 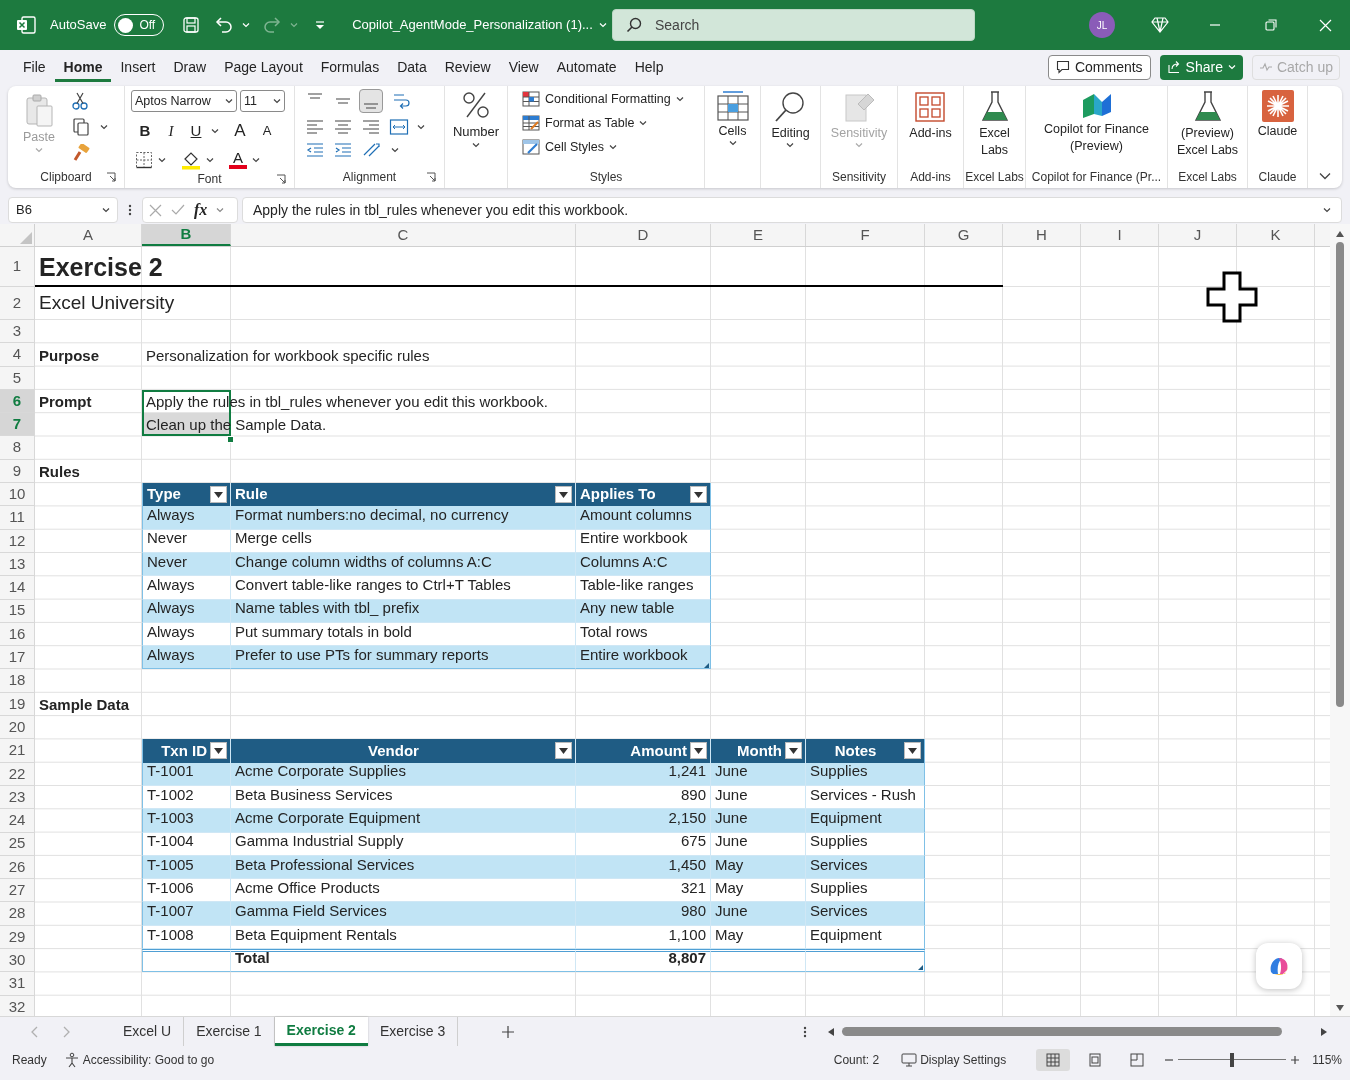 What do you see at coordinates (831, 1031) in the screenshot?
I see `scroll-left-icon` at bounding box center [831, 1031].